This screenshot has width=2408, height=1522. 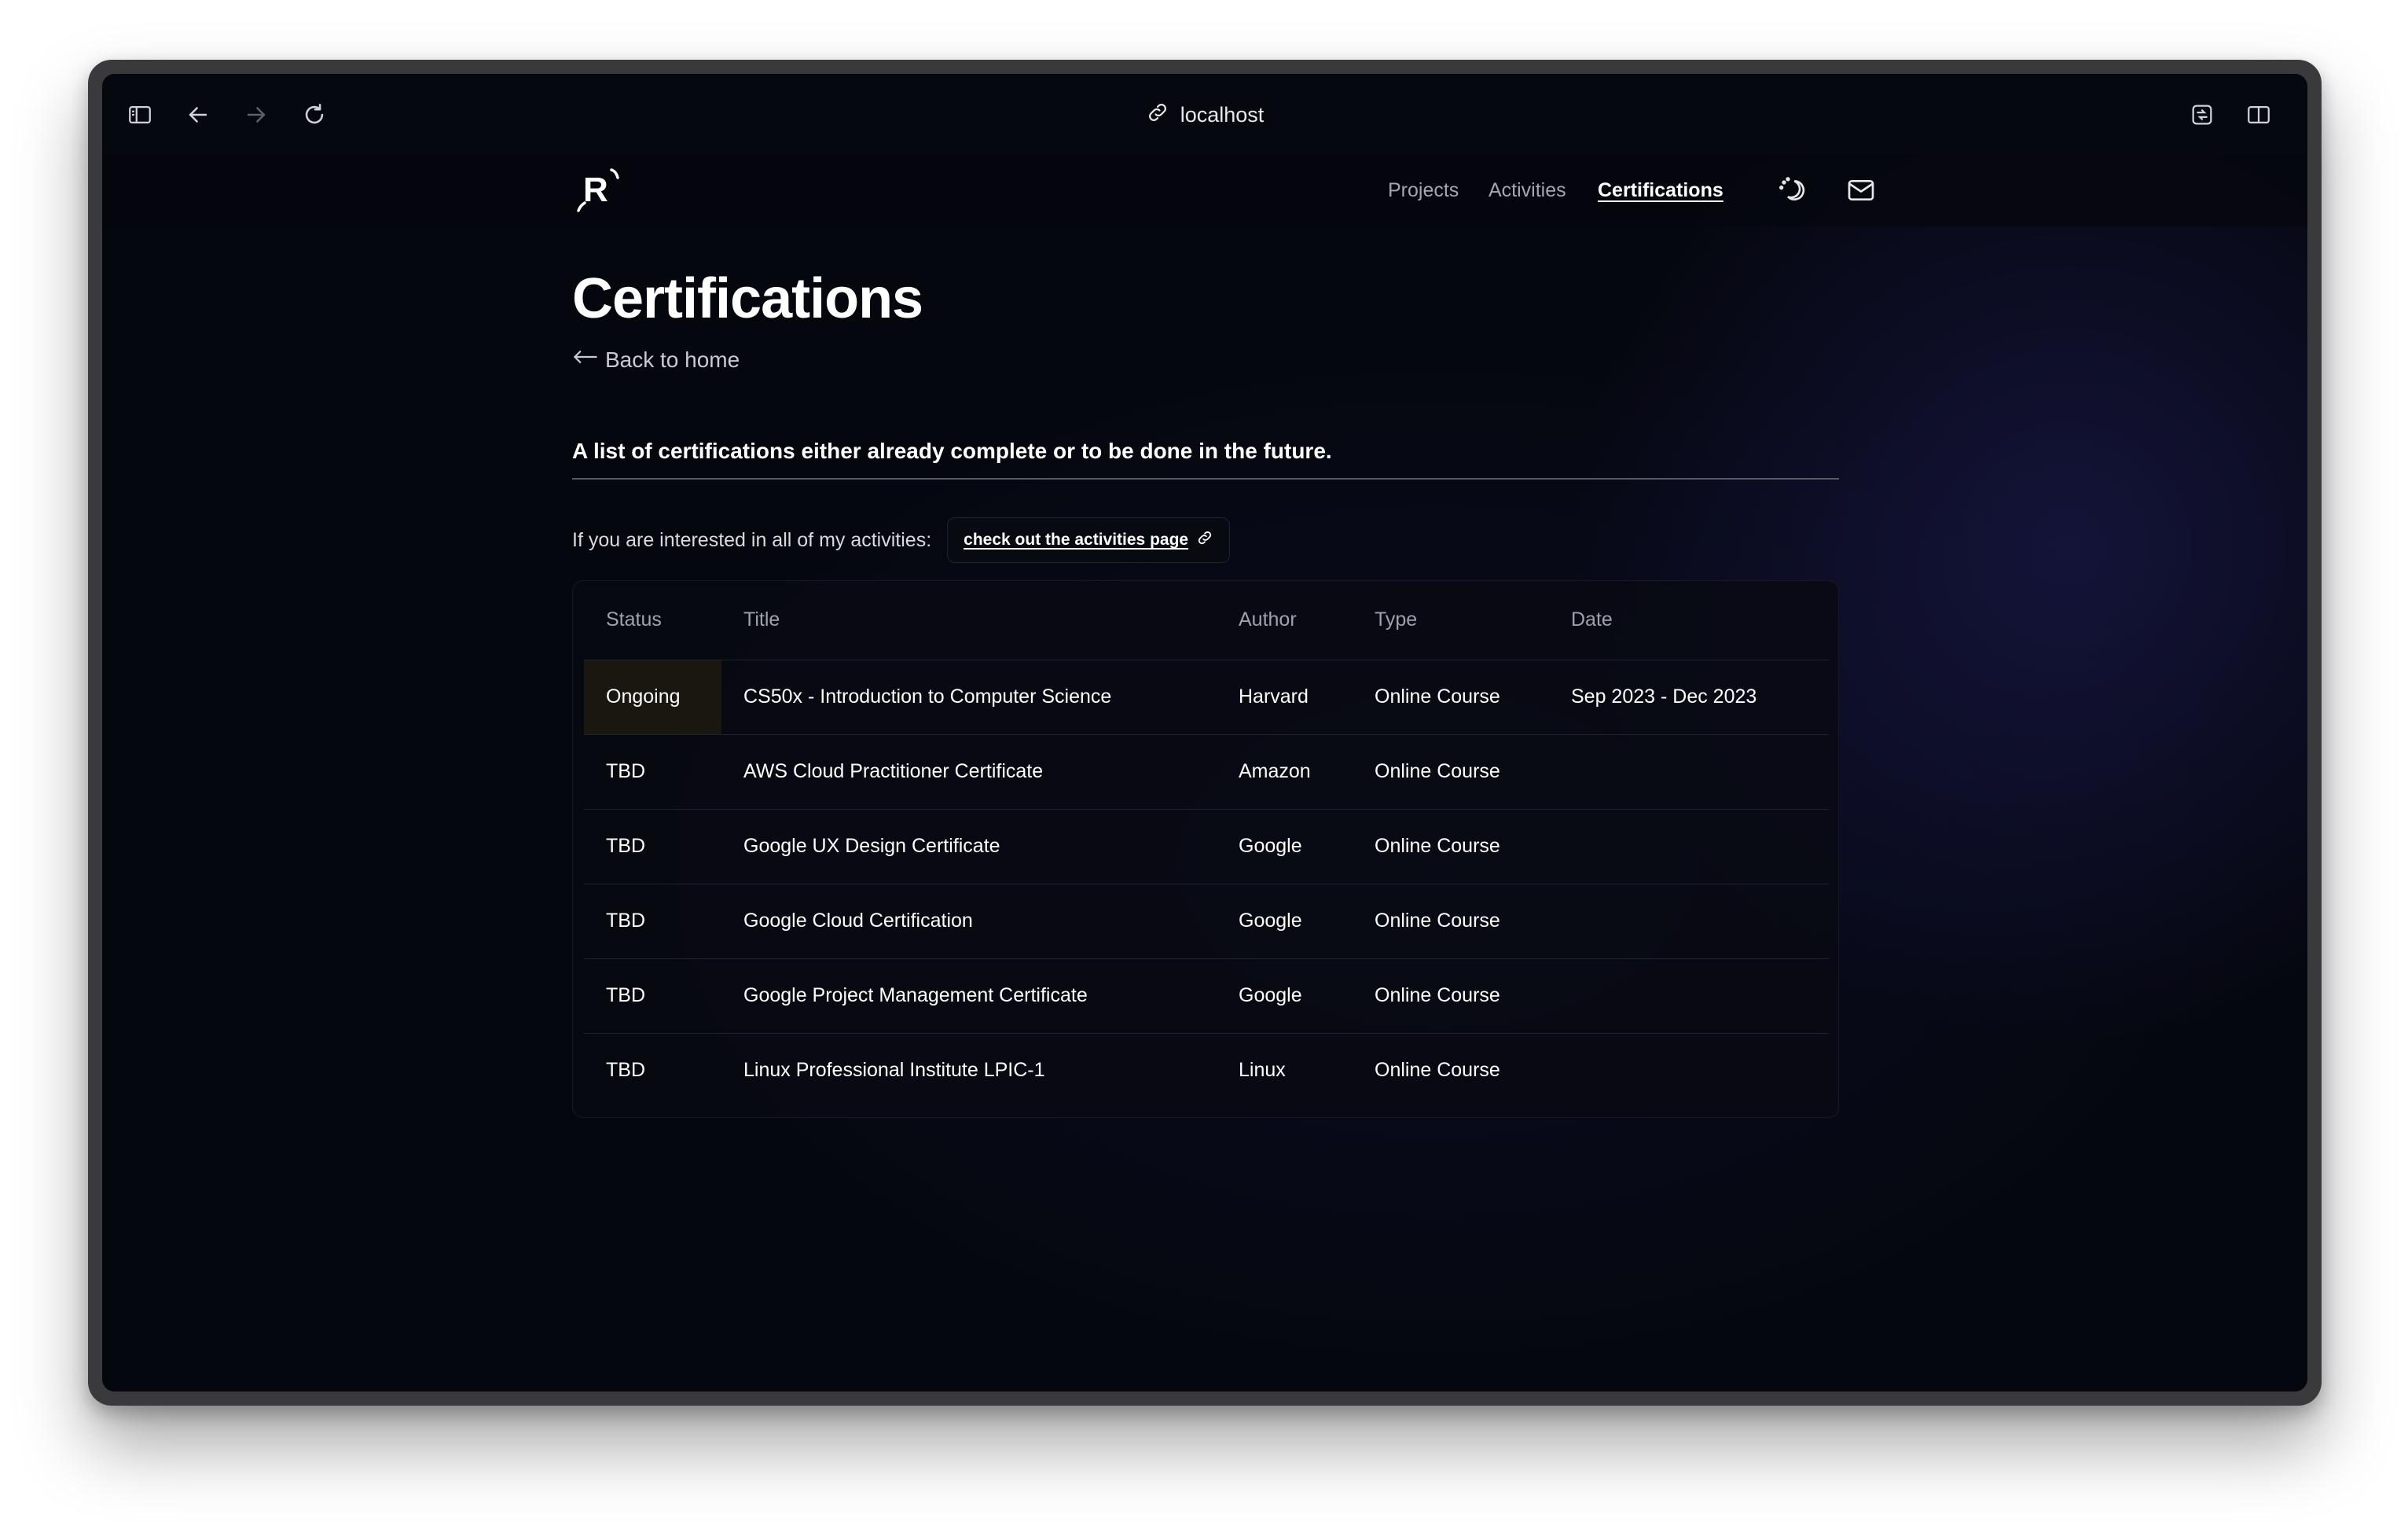 What do you see at coordinates (2202, 115) in the screenshot?
I see `extensions-icon` at bounding box center [2202, 115].